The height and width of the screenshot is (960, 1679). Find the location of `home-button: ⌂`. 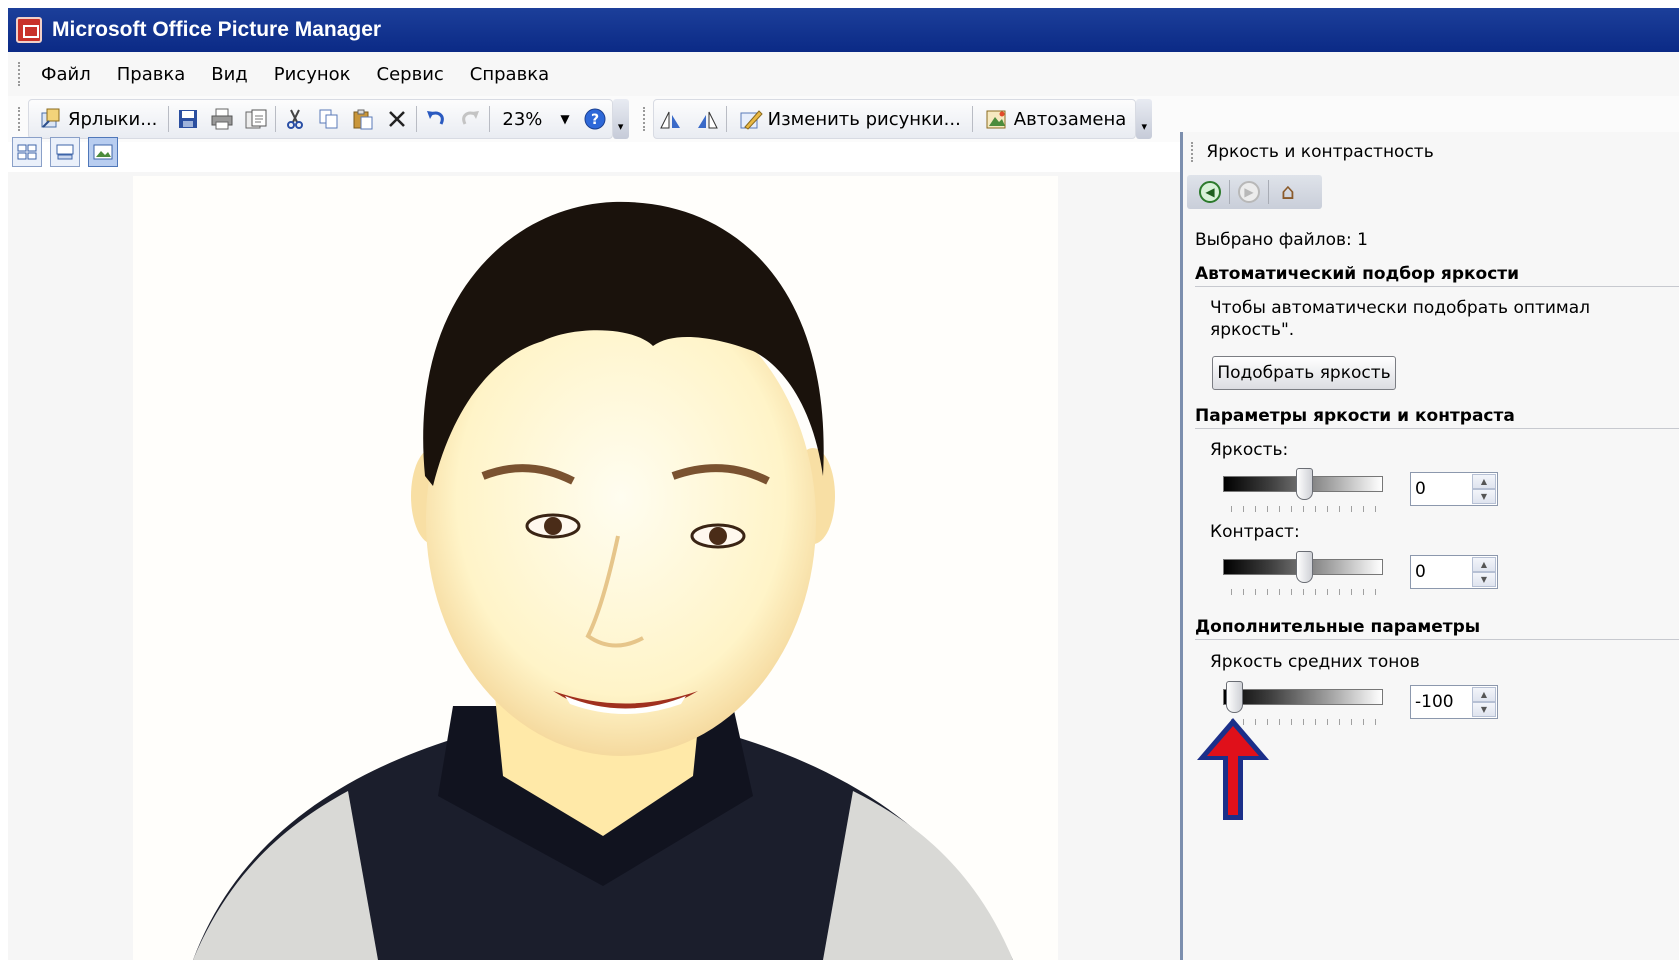

home-button: ⌂ is located at coordinates (1288, 192).